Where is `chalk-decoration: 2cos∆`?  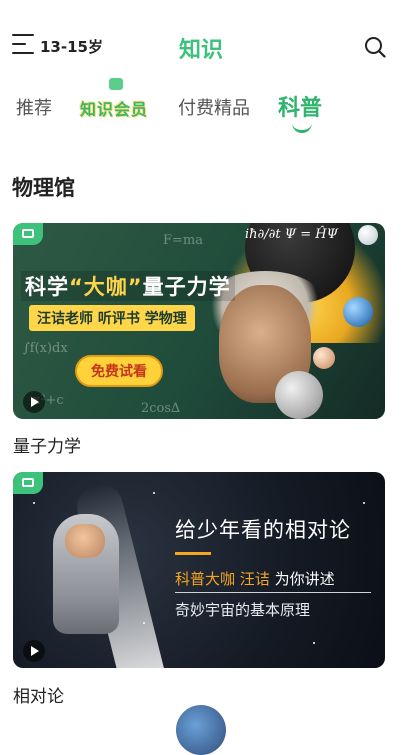 chalk-decoration: 2cos∆ is located at coordinates (161, 408).